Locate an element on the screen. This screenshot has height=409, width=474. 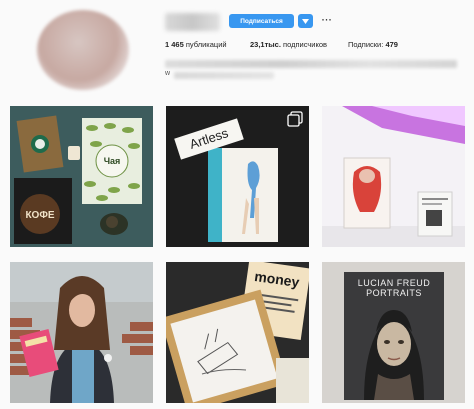
post-thumbnail-6: LUCIAN FREUD PORTRAITS is located at coordinates (393, 332).